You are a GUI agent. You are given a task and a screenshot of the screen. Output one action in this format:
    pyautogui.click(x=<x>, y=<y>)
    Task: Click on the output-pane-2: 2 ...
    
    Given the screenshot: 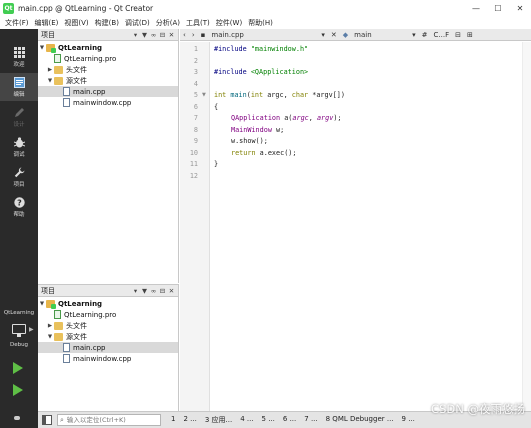 What is the action you would take?
    pyautogui.click(x=189, y=420)
    